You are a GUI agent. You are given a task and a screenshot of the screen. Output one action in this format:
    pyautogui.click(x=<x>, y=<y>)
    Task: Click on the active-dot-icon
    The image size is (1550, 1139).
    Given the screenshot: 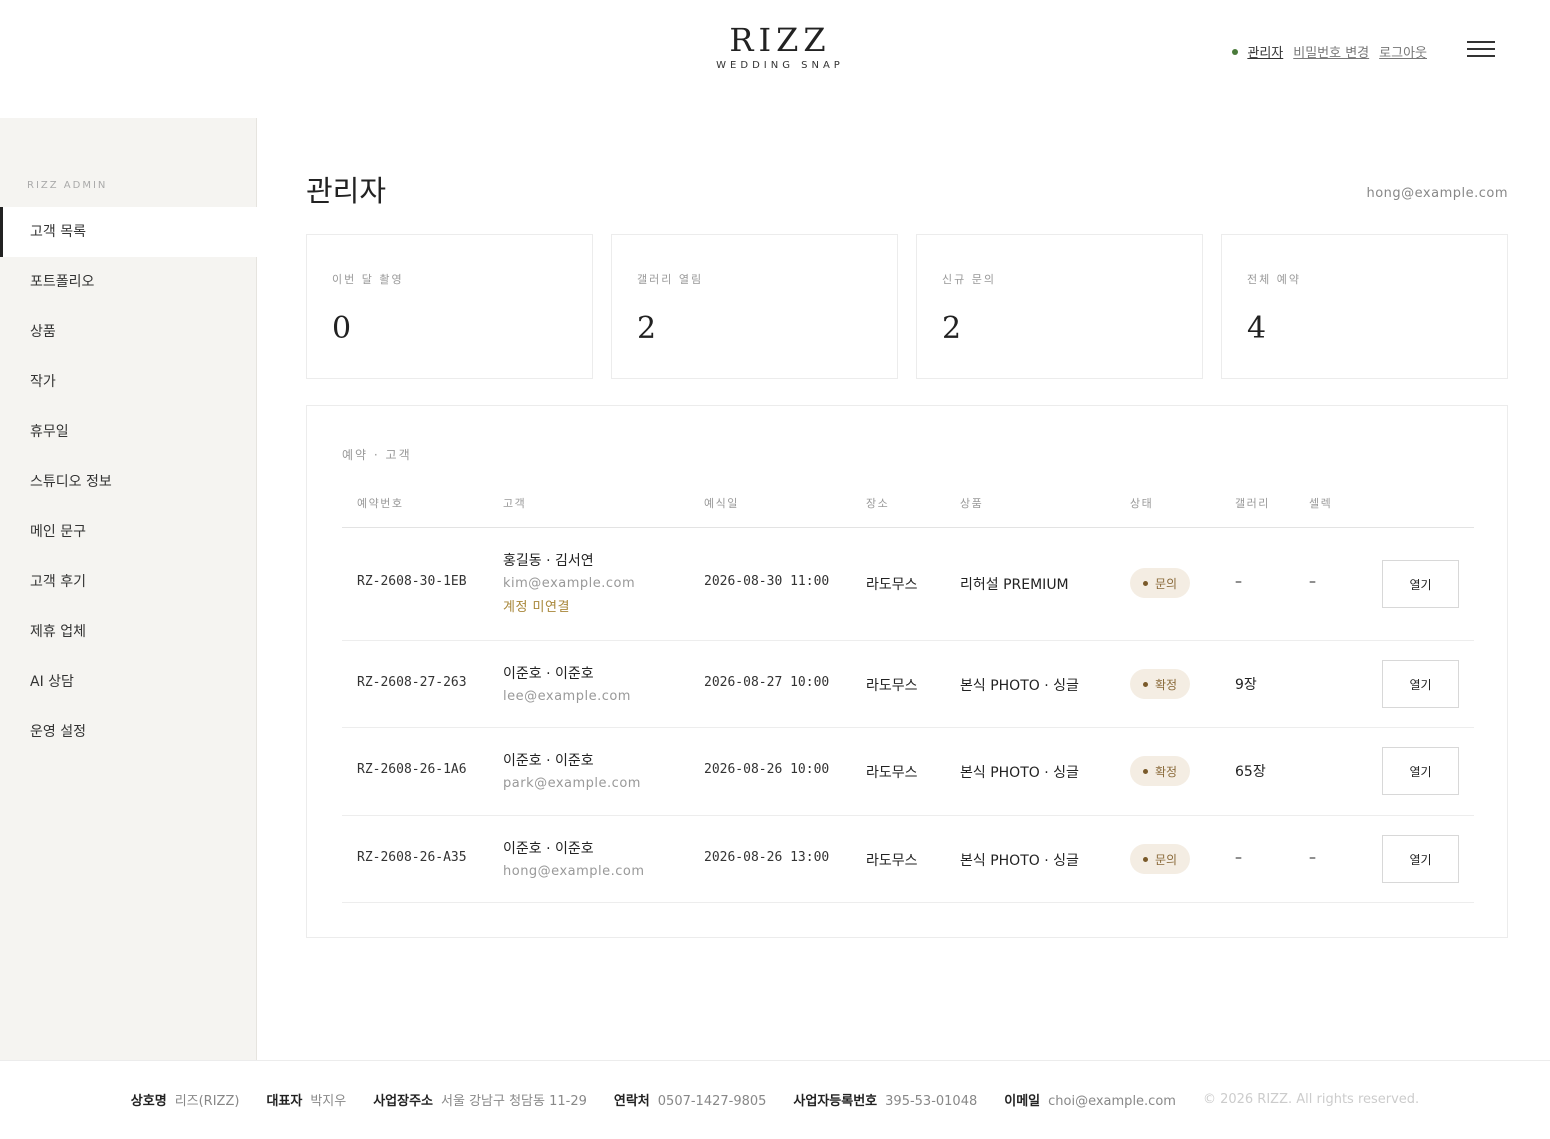 What is the action you would take?
    pyautogui.click(x=1235, y=51)
    